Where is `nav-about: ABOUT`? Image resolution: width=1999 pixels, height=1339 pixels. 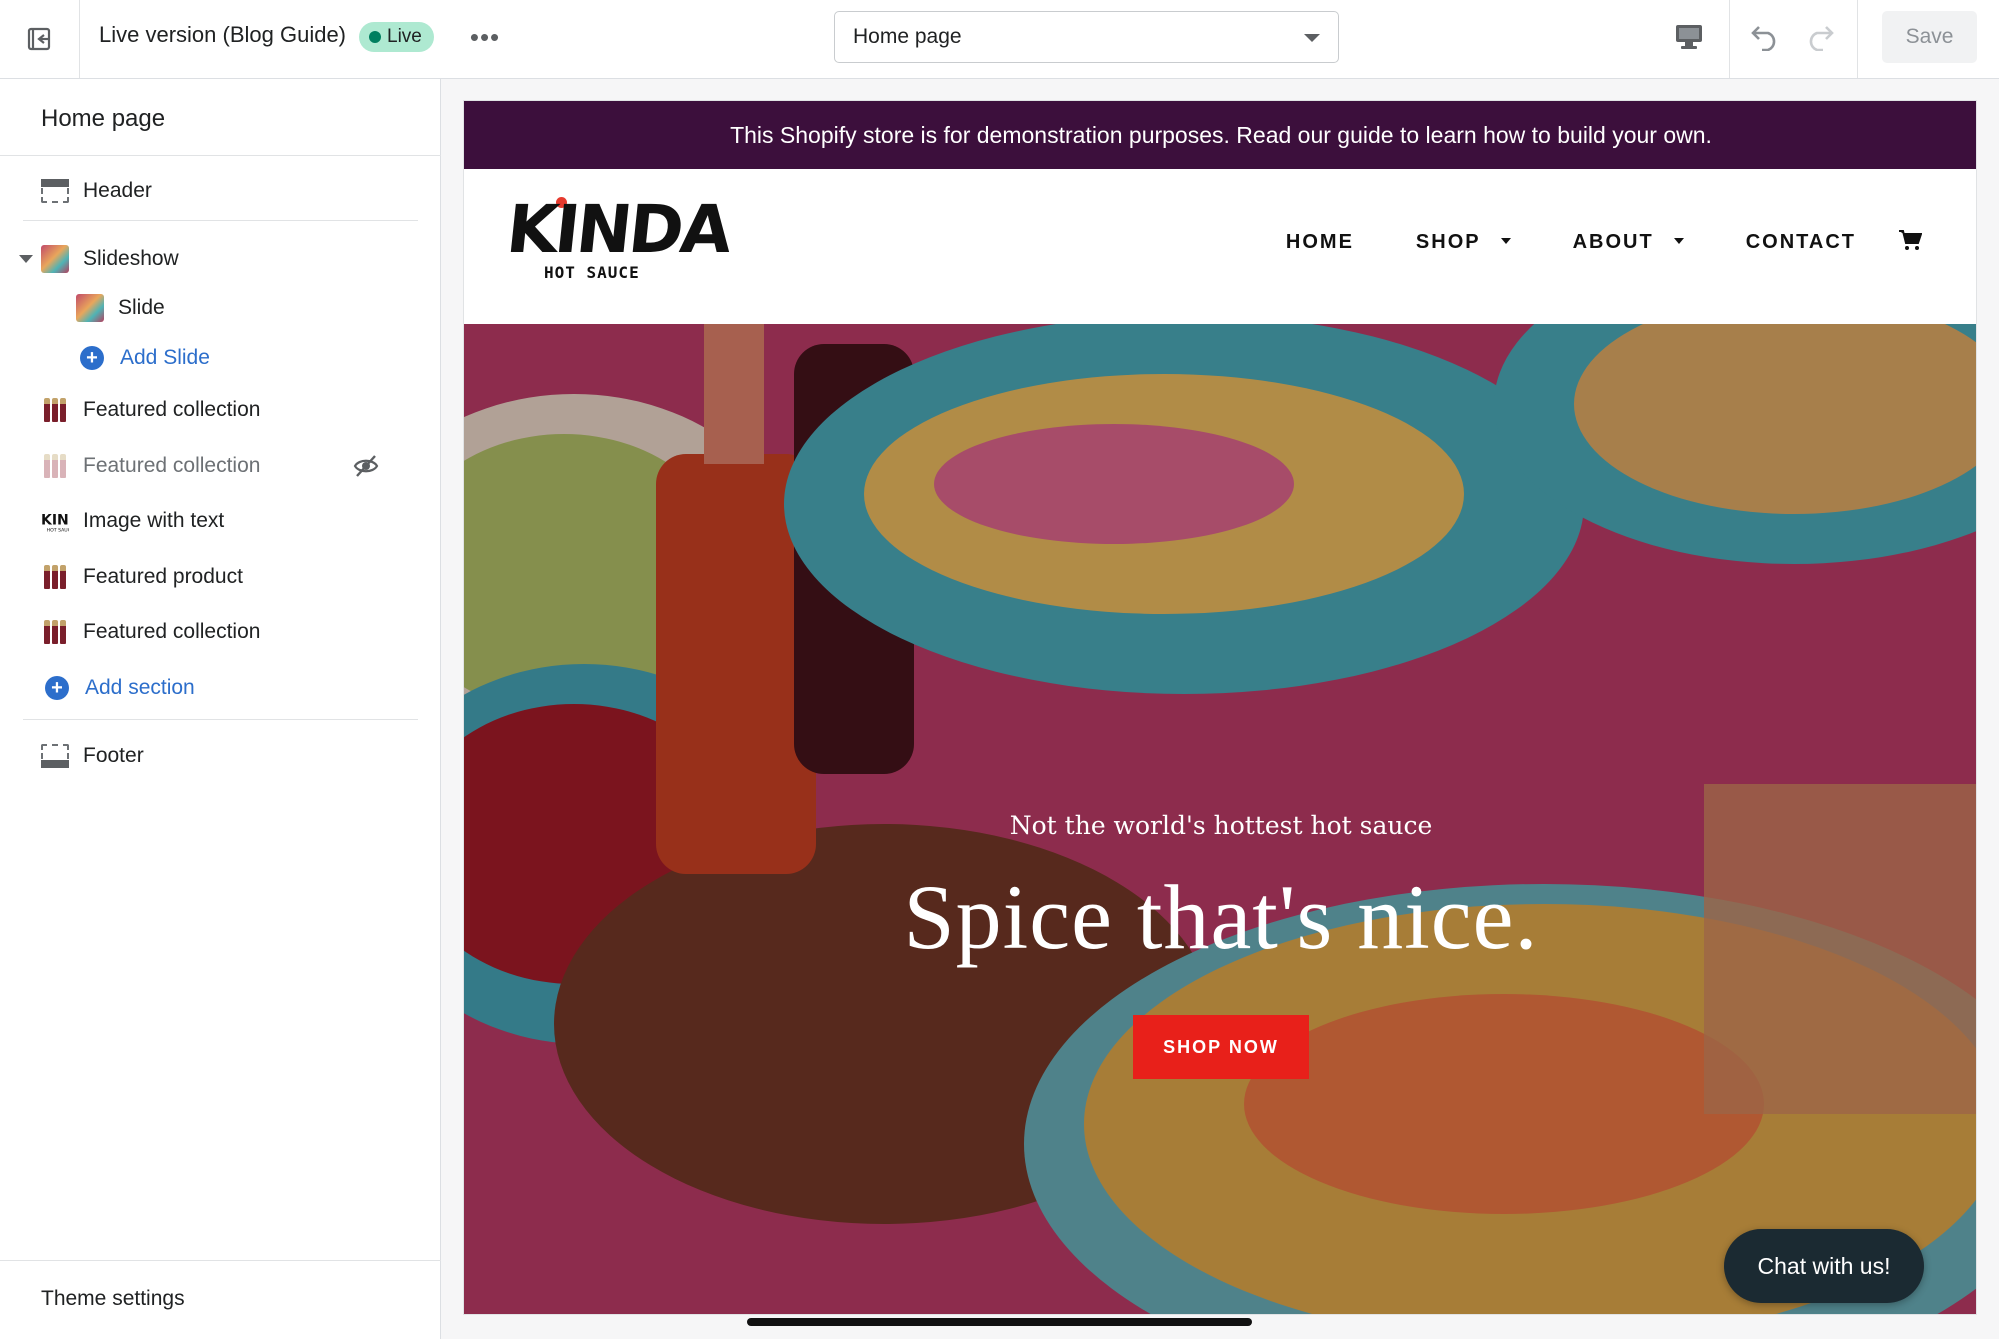
nav-about: ABOUT is located at coordinates (1628, 242).